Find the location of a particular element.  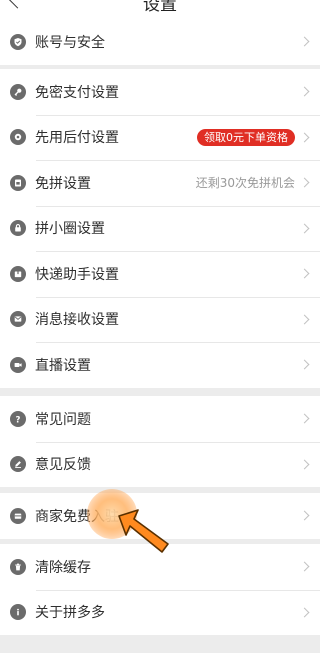

row-label: 意见反馈 is located at coordinates (63, 465).